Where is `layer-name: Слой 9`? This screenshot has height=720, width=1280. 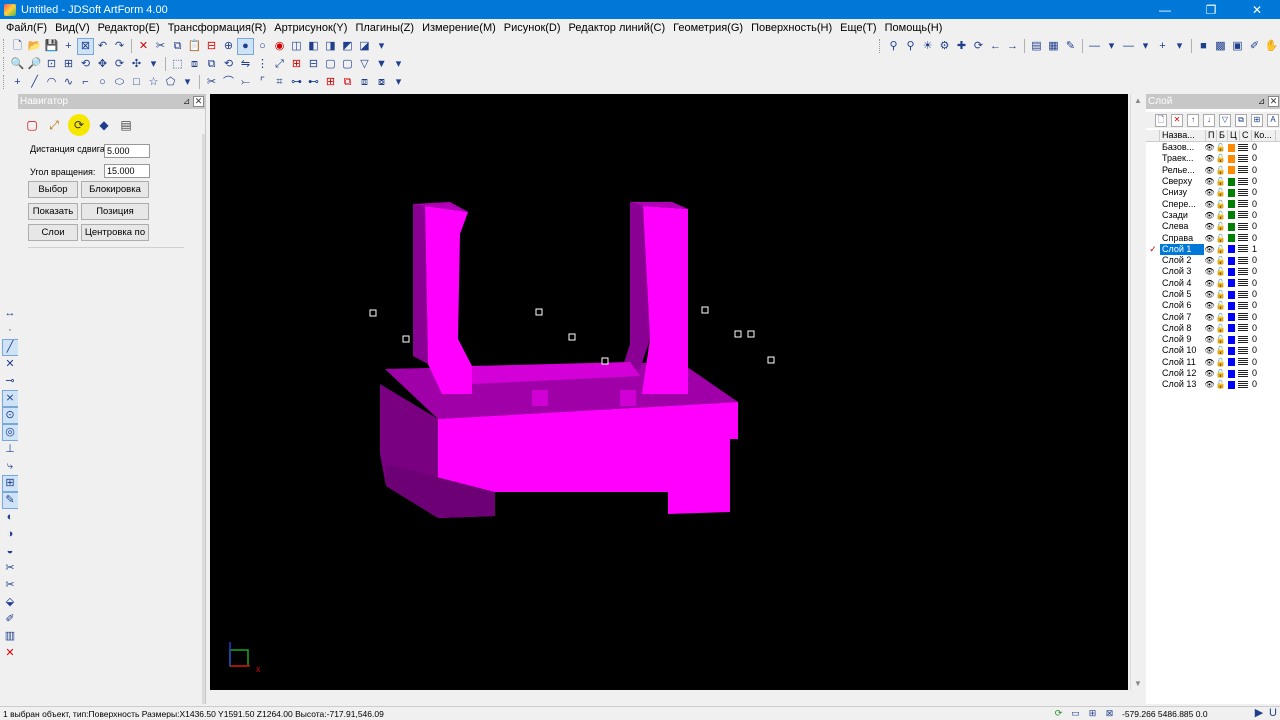 layer-name: Слой 9 is located at coordinates (1182, 339).